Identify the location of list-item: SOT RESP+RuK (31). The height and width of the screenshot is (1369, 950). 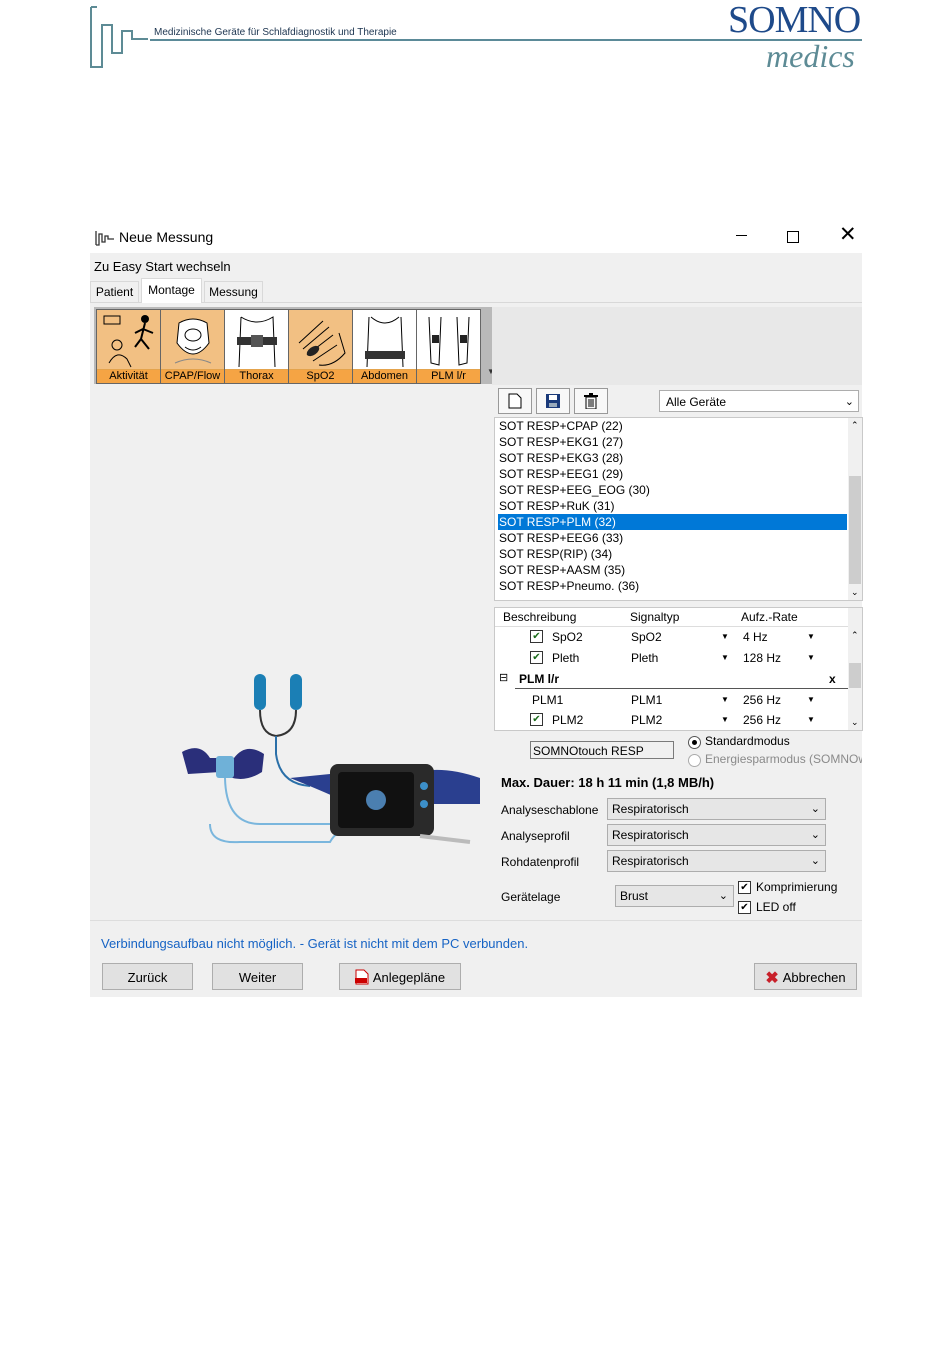
(672, 506).